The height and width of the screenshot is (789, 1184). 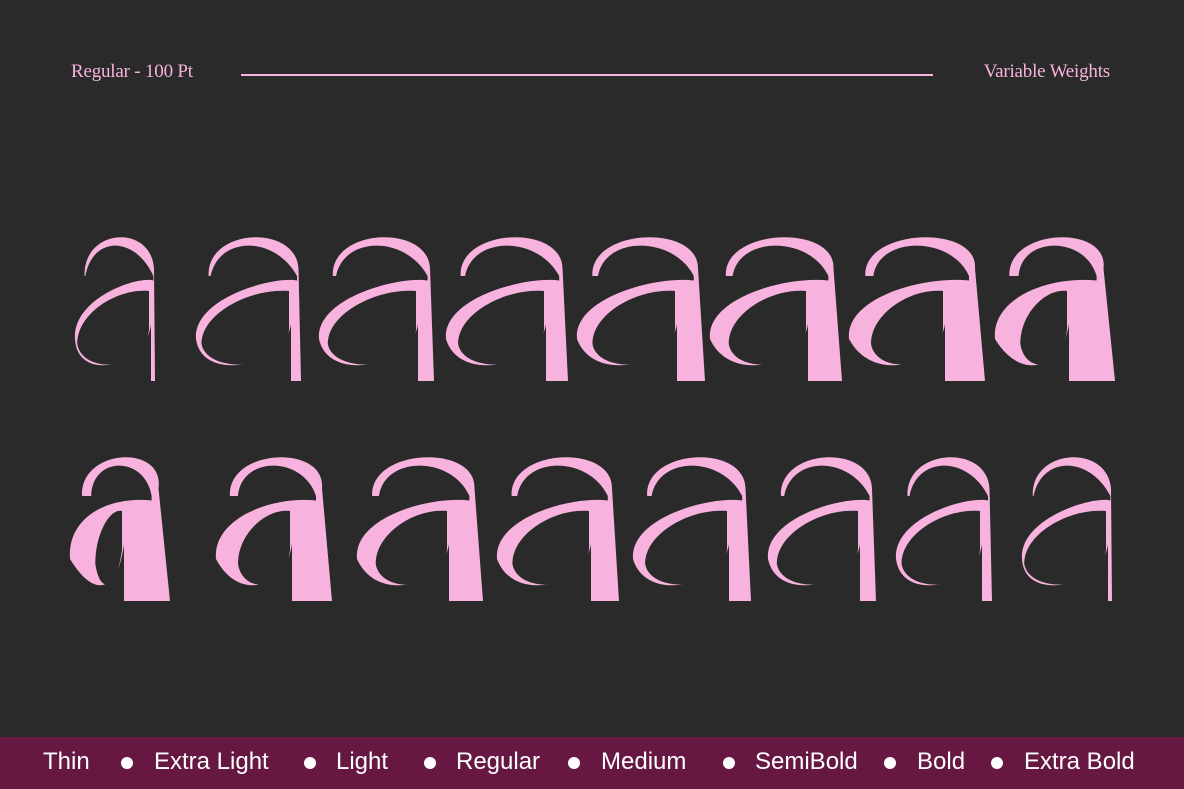 I want to click on weight-label-thin: Thin, so click(x=66, y=761).